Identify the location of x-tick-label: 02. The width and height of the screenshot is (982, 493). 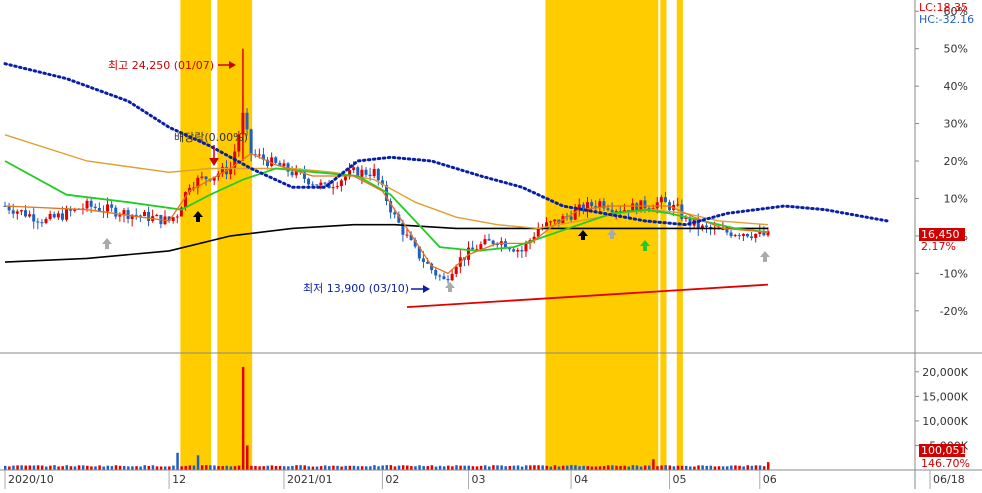
(392, 479).